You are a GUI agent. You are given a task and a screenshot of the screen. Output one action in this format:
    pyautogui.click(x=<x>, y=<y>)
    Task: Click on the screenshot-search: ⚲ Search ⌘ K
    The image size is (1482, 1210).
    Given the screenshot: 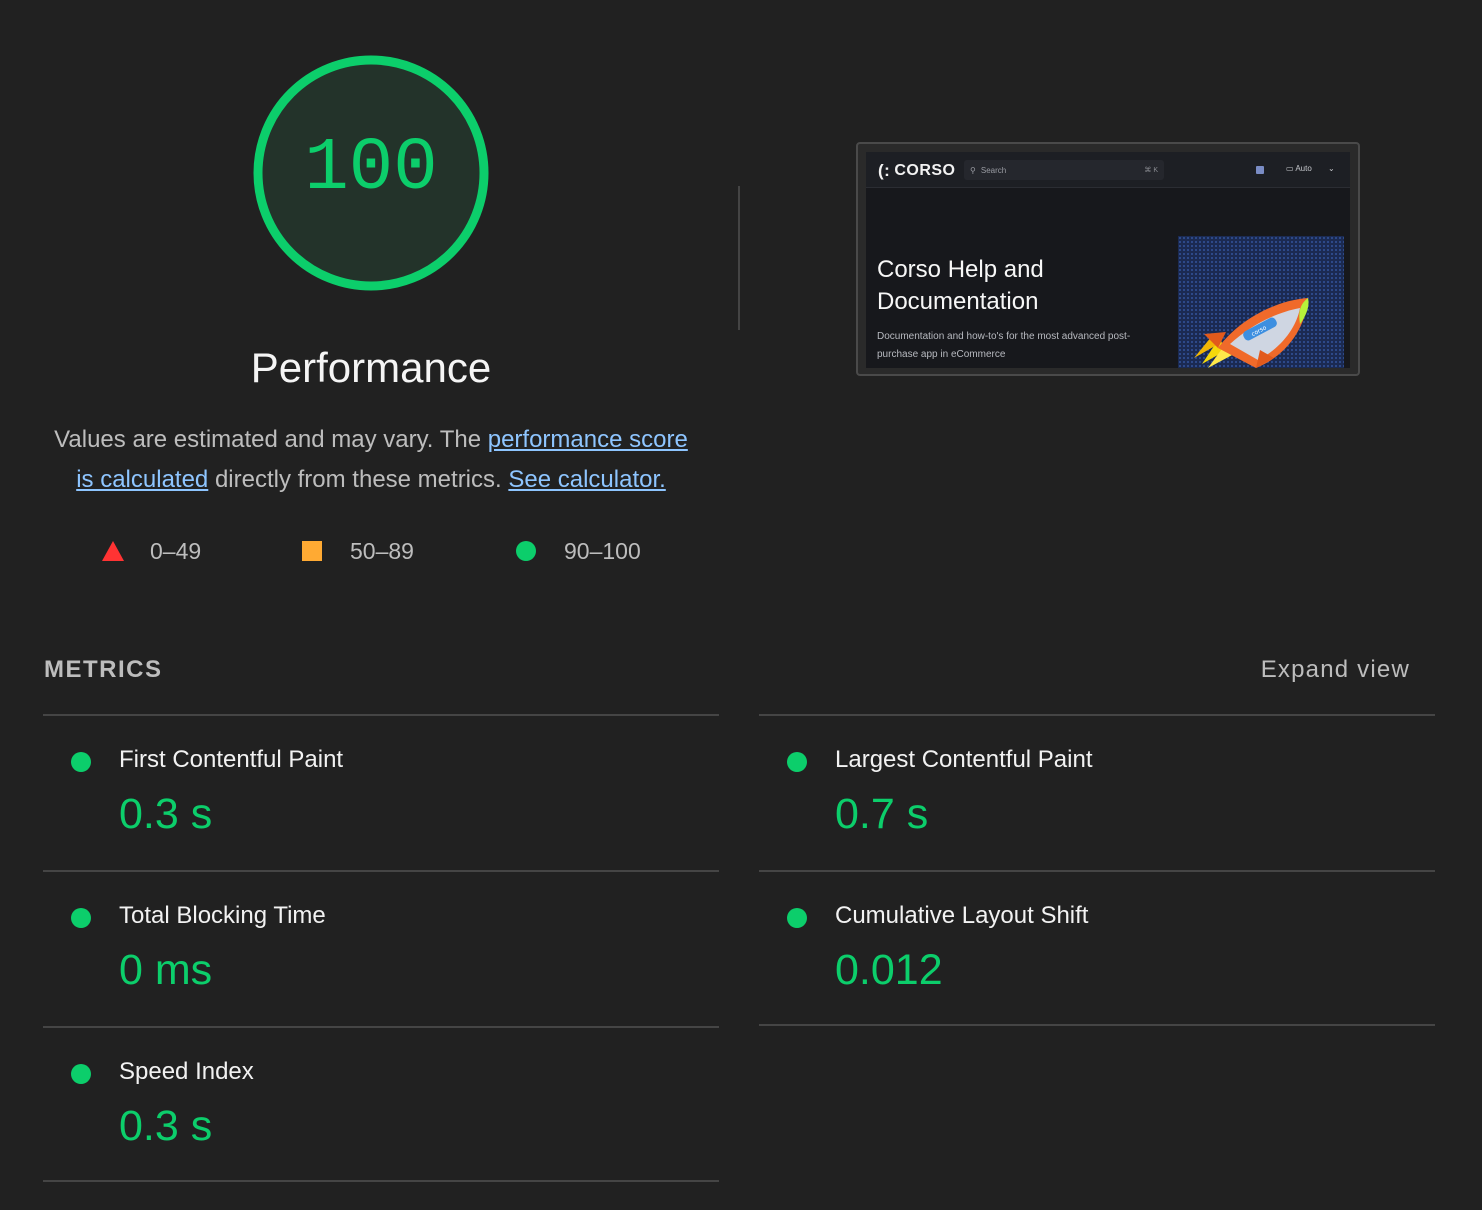 What is the action you would take?
    pyautogui.click(x=1064, y=170)
    